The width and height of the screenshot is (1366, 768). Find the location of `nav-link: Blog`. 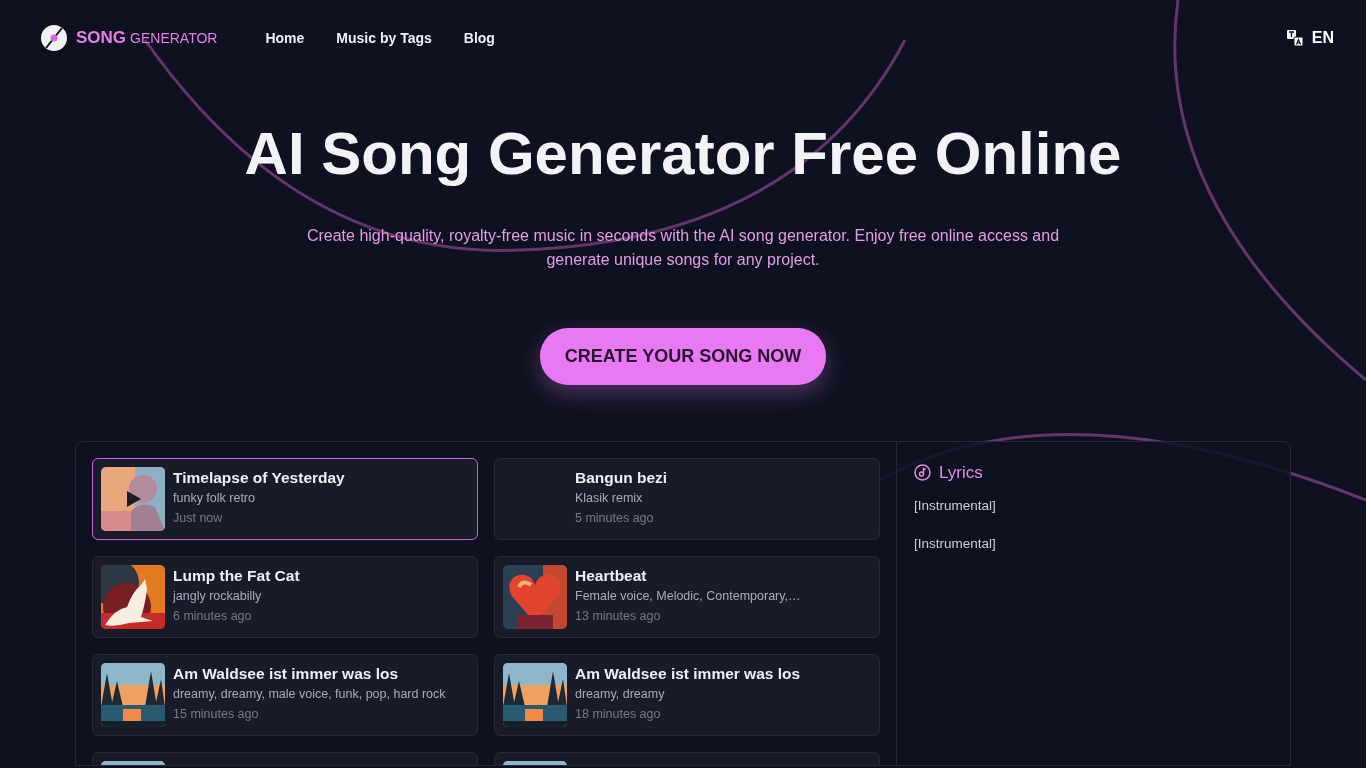

nav-link: Blog is located at coordinates (479, 38).